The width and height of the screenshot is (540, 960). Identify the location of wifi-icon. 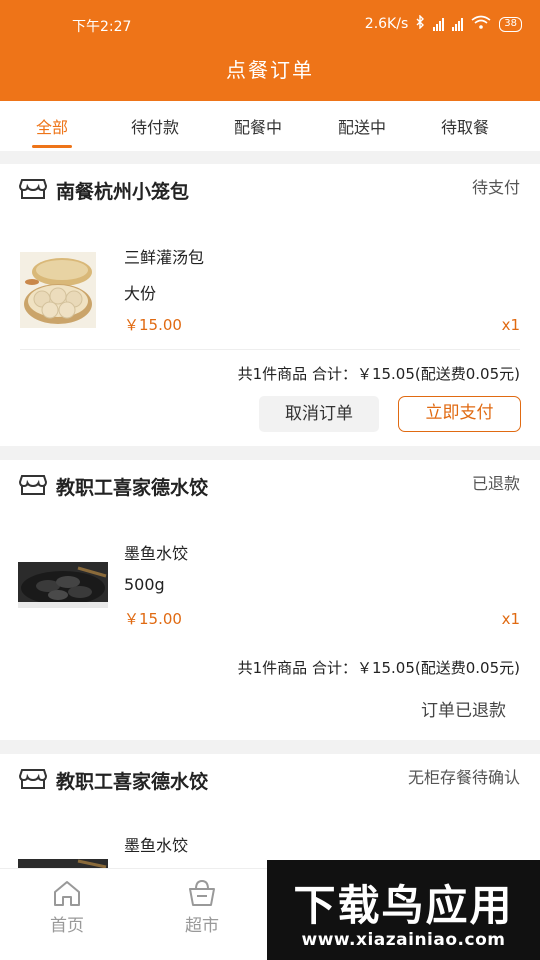
(481, 24).